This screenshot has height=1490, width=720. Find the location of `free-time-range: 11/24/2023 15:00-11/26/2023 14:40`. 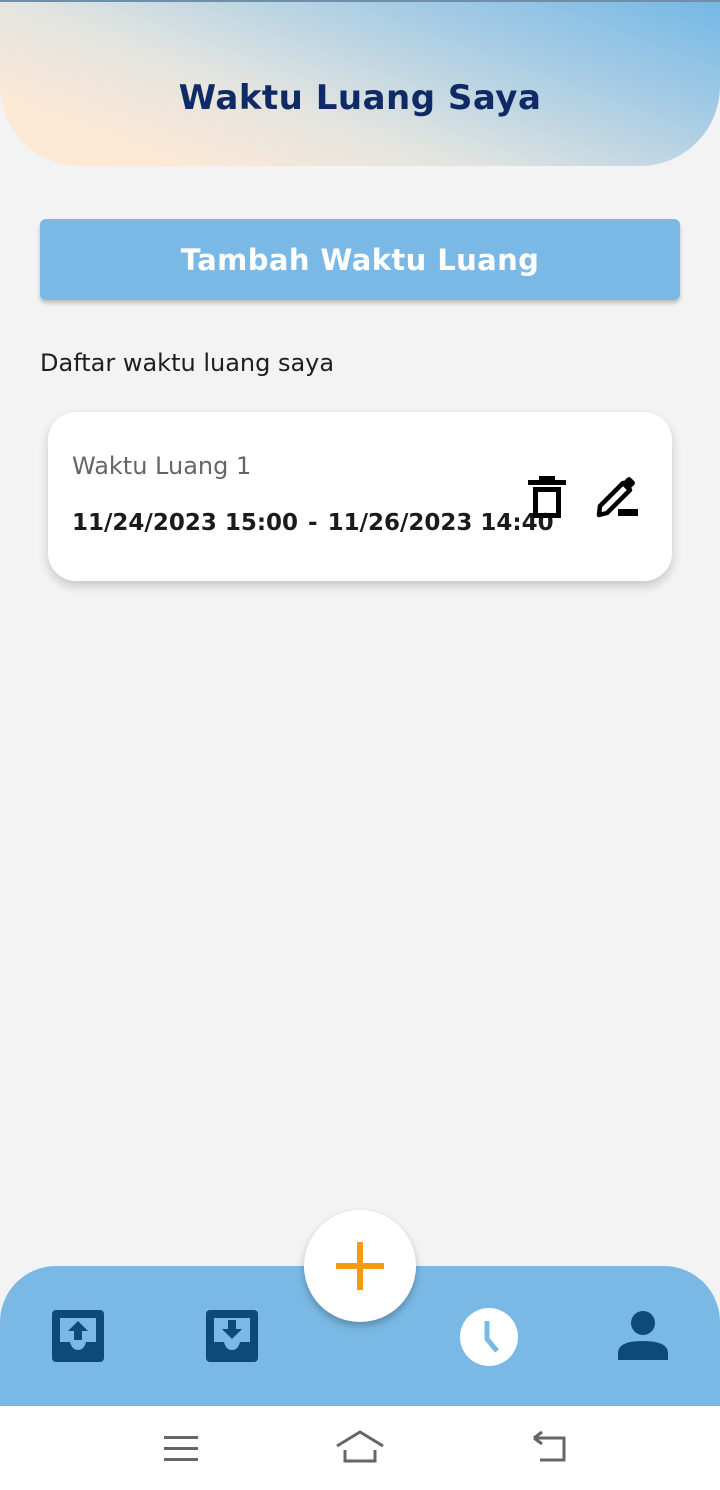

free-time-range: 11/24/2023 15:00-11/26/2023 14:40 is located at coordinates (313, 523).